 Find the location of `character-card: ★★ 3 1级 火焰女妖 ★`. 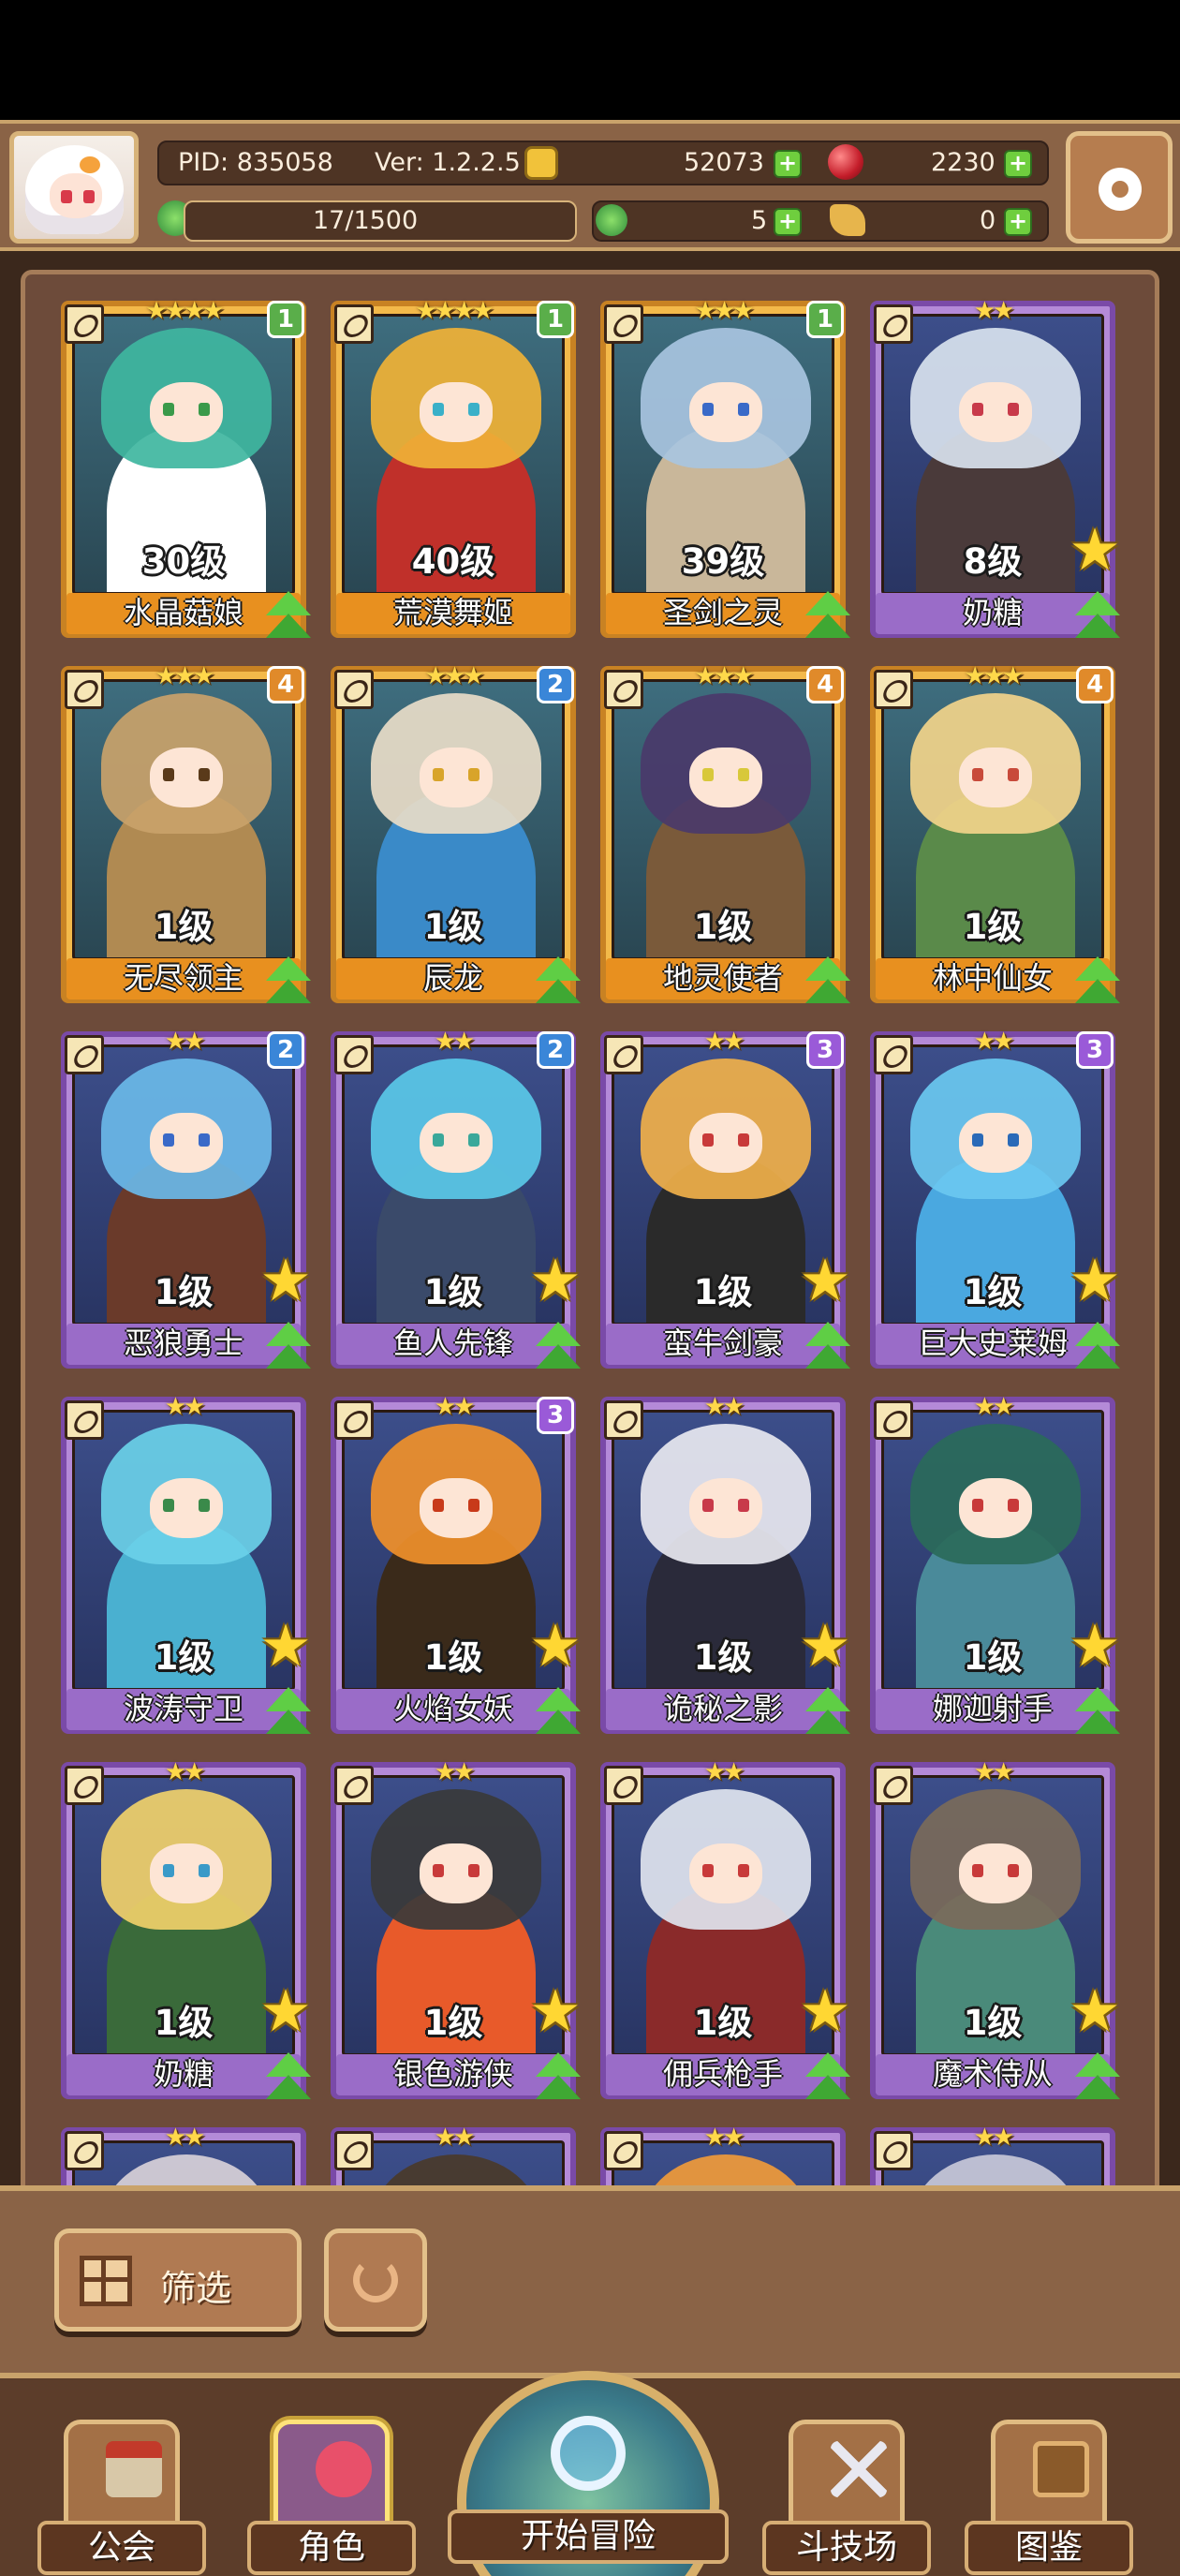

character-card: ★★ 3 1级 火焰女妖 ★ is located at coordinates (457, 1563).